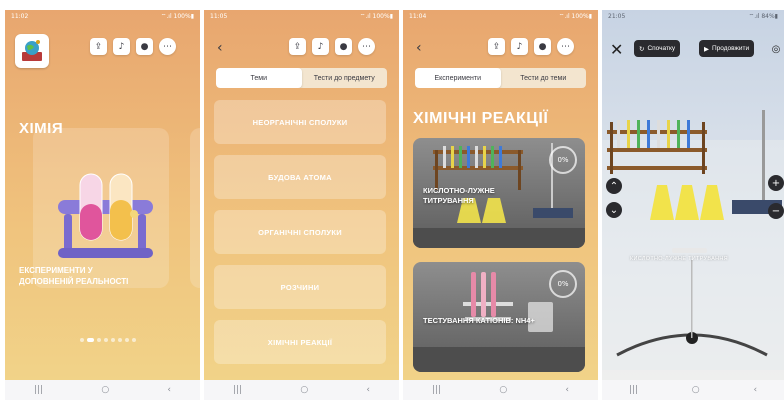  I want to click on test-tubes-illustration, so click(105, 215).